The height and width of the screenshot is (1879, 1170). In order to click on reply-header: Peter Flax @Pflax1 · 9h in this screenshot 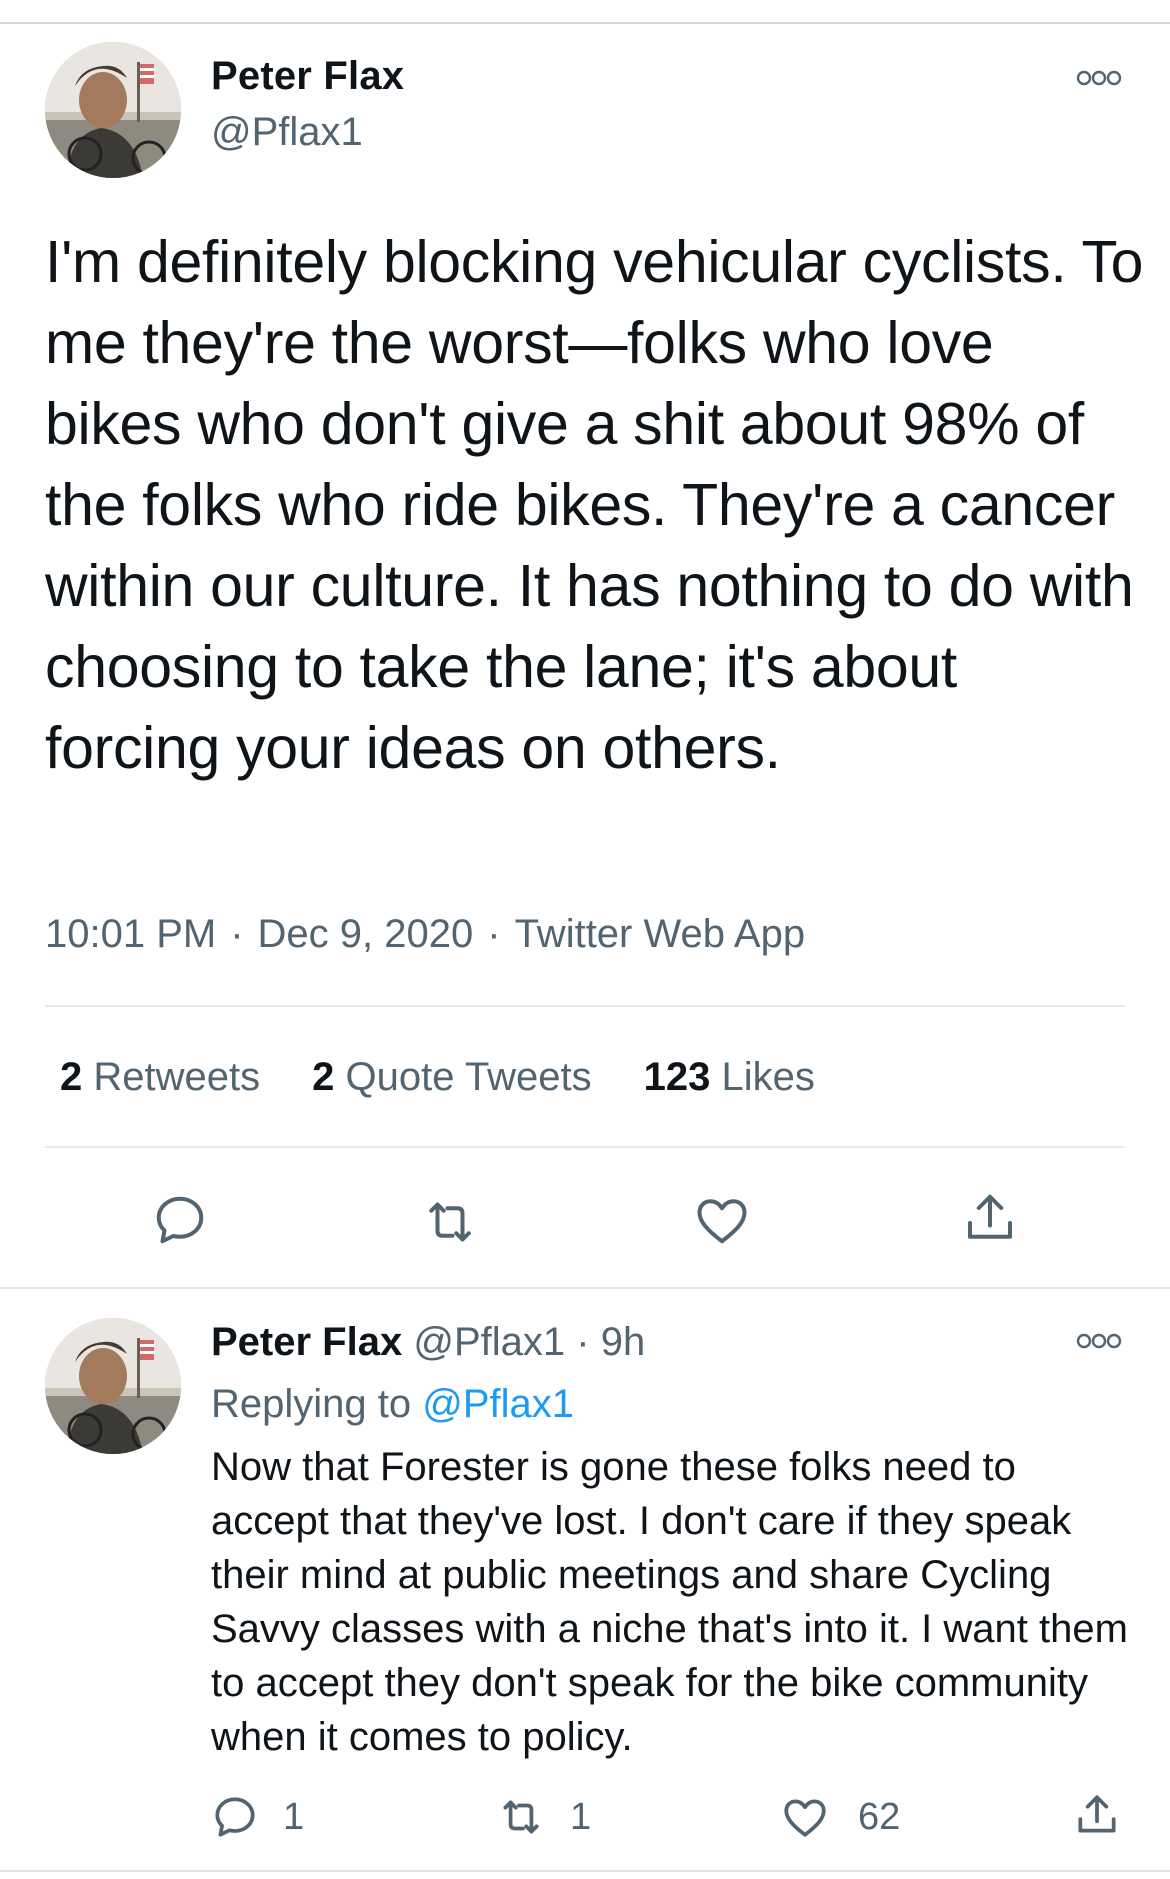, I will do `click(428, 1342)`.